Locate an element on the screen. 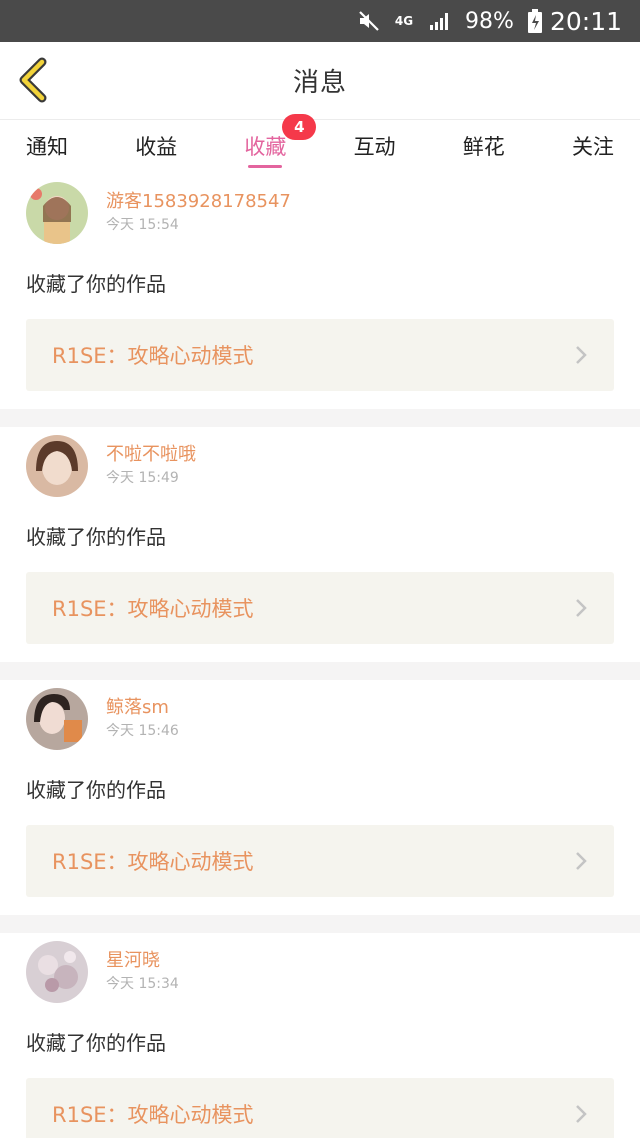  user-row: 游客1583928178547 今天 15:54 is located at coordinates (320, 213).